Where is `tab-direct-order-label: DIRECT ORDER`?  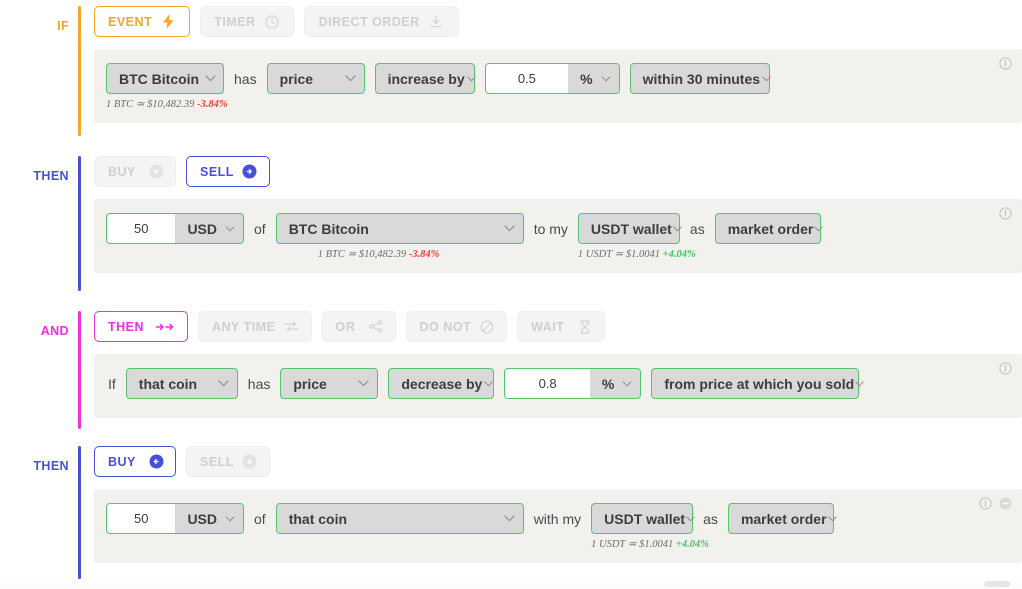 tab-direct-order-label: DIRECT ORDER is located at coordinates (369, 21).